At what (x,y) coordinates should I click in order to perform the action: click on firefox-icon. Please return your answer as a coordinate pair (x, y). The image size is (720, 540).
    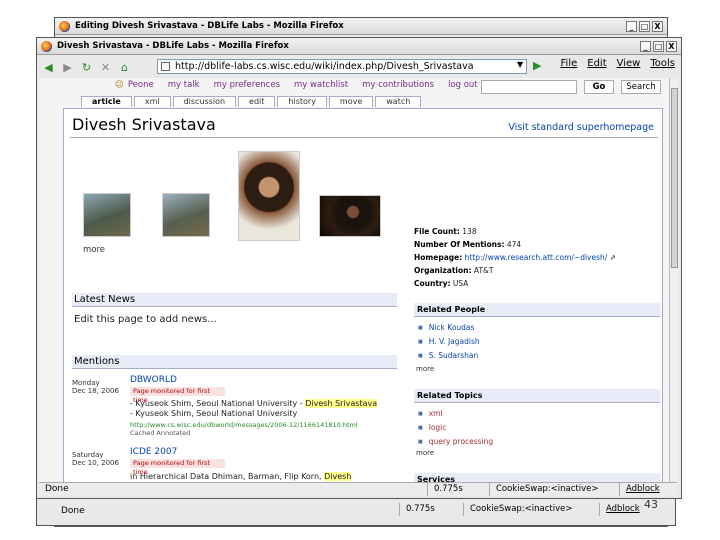
    Looking at the image, I should click on (64, 26).